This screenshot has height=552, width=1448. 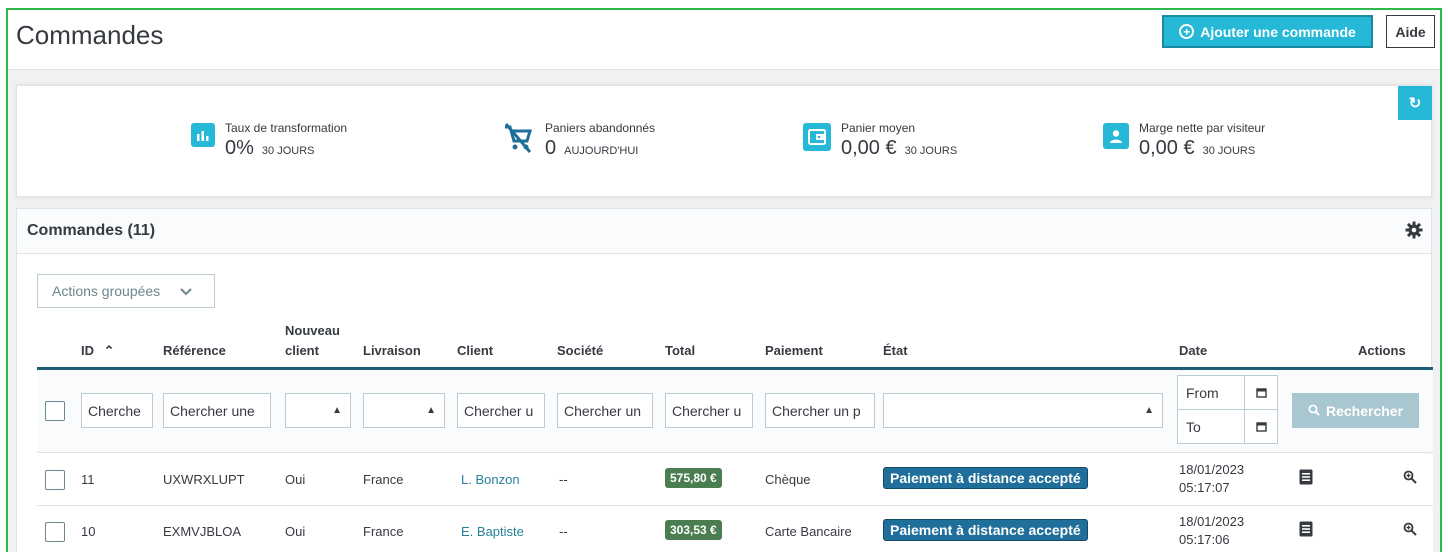 I want to click on gear-icon, so click(x=1414, y=232).